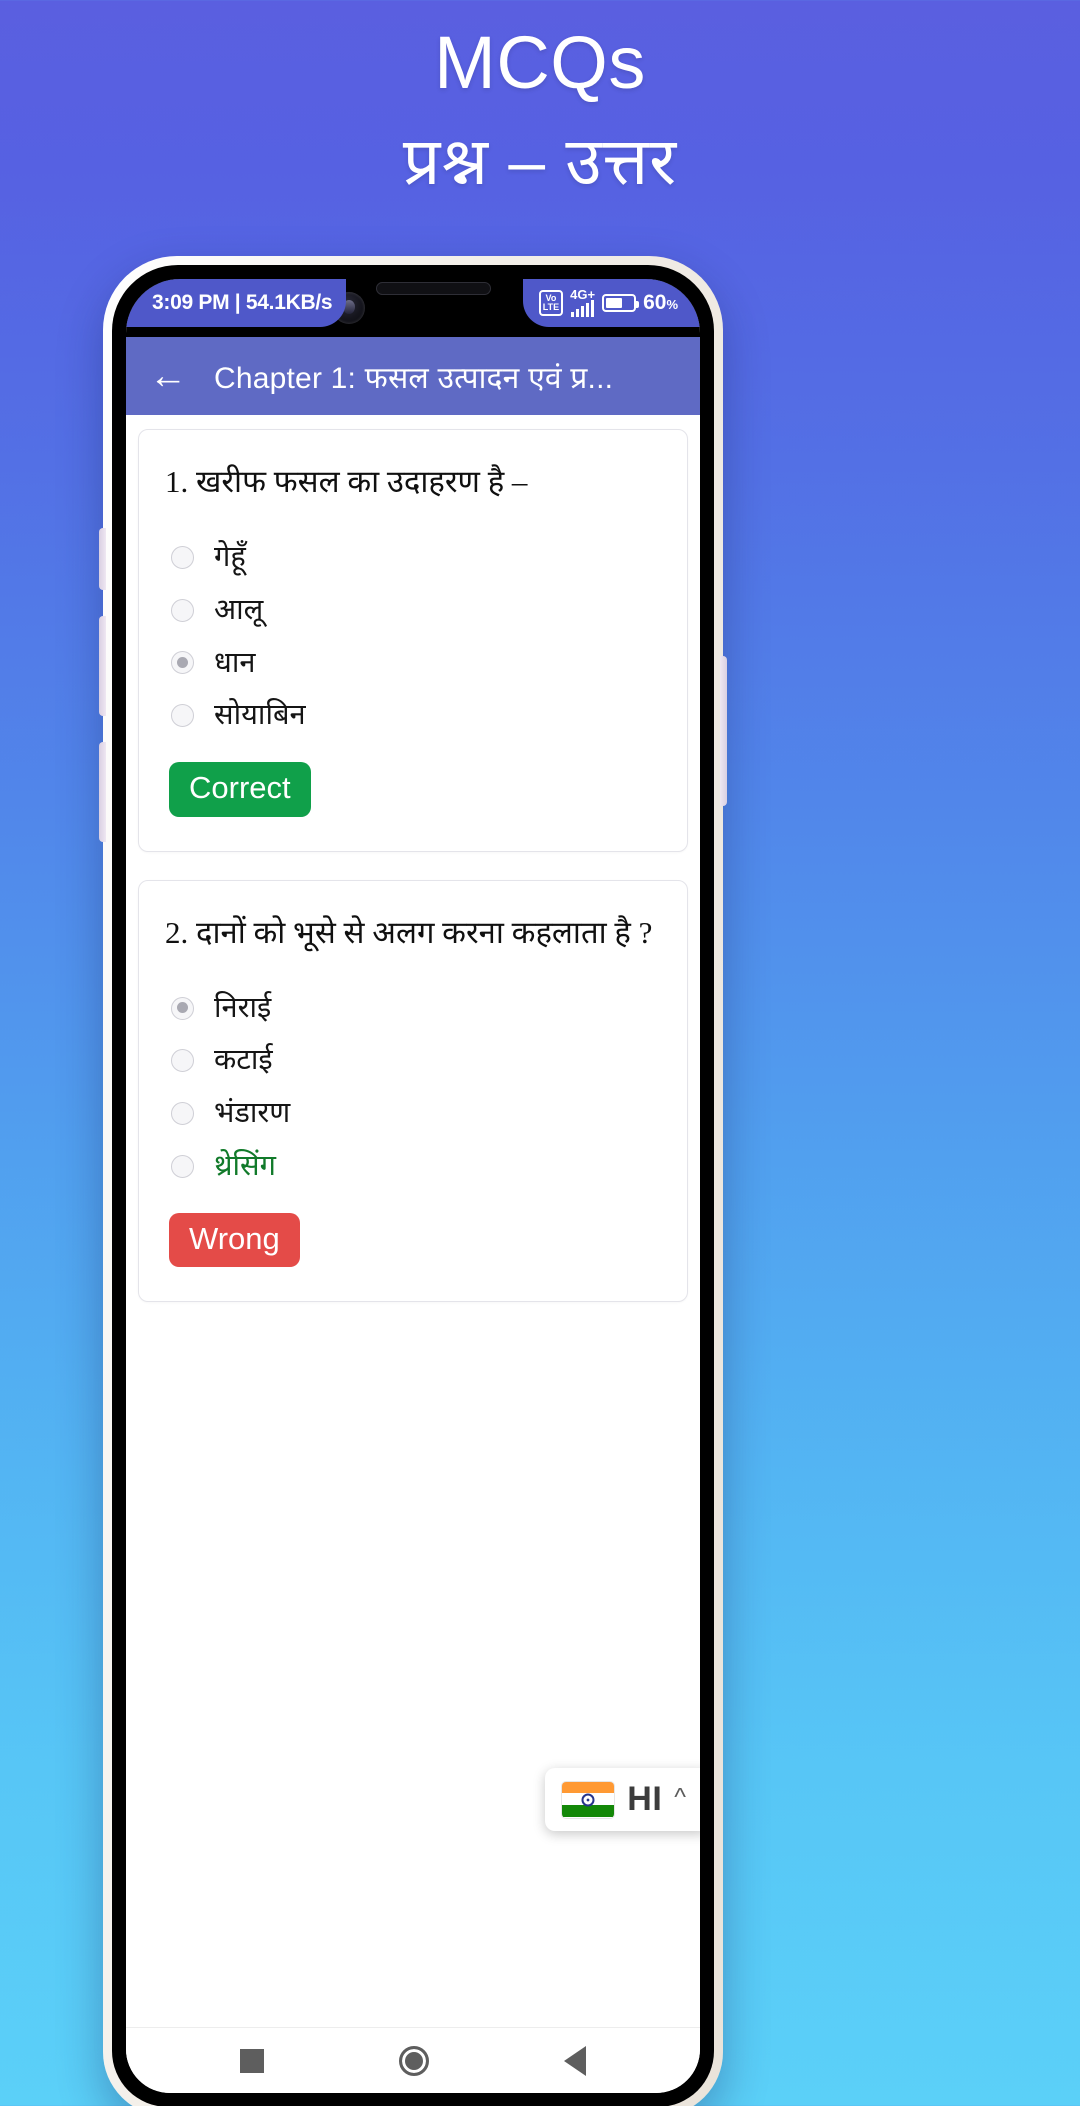 The width and height of the screenshot is (1080, 2106). What do you see at coordinates (102, 792) in the screenshot?
I see `phone-volume-down-button` at bounding box center [102, 792].